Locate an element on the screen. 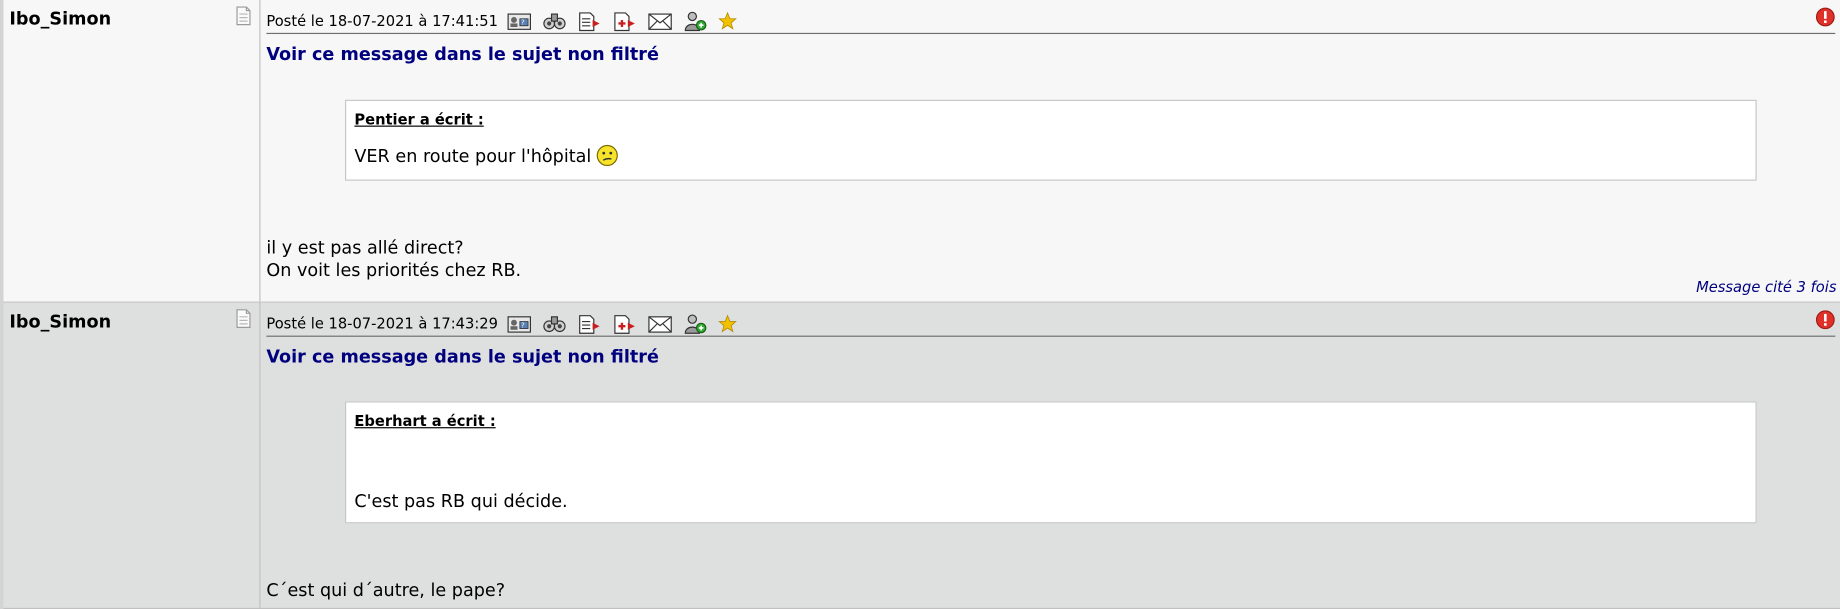  quote-text: VER en route pour l'hôpital is located at coordinates (473, 155).